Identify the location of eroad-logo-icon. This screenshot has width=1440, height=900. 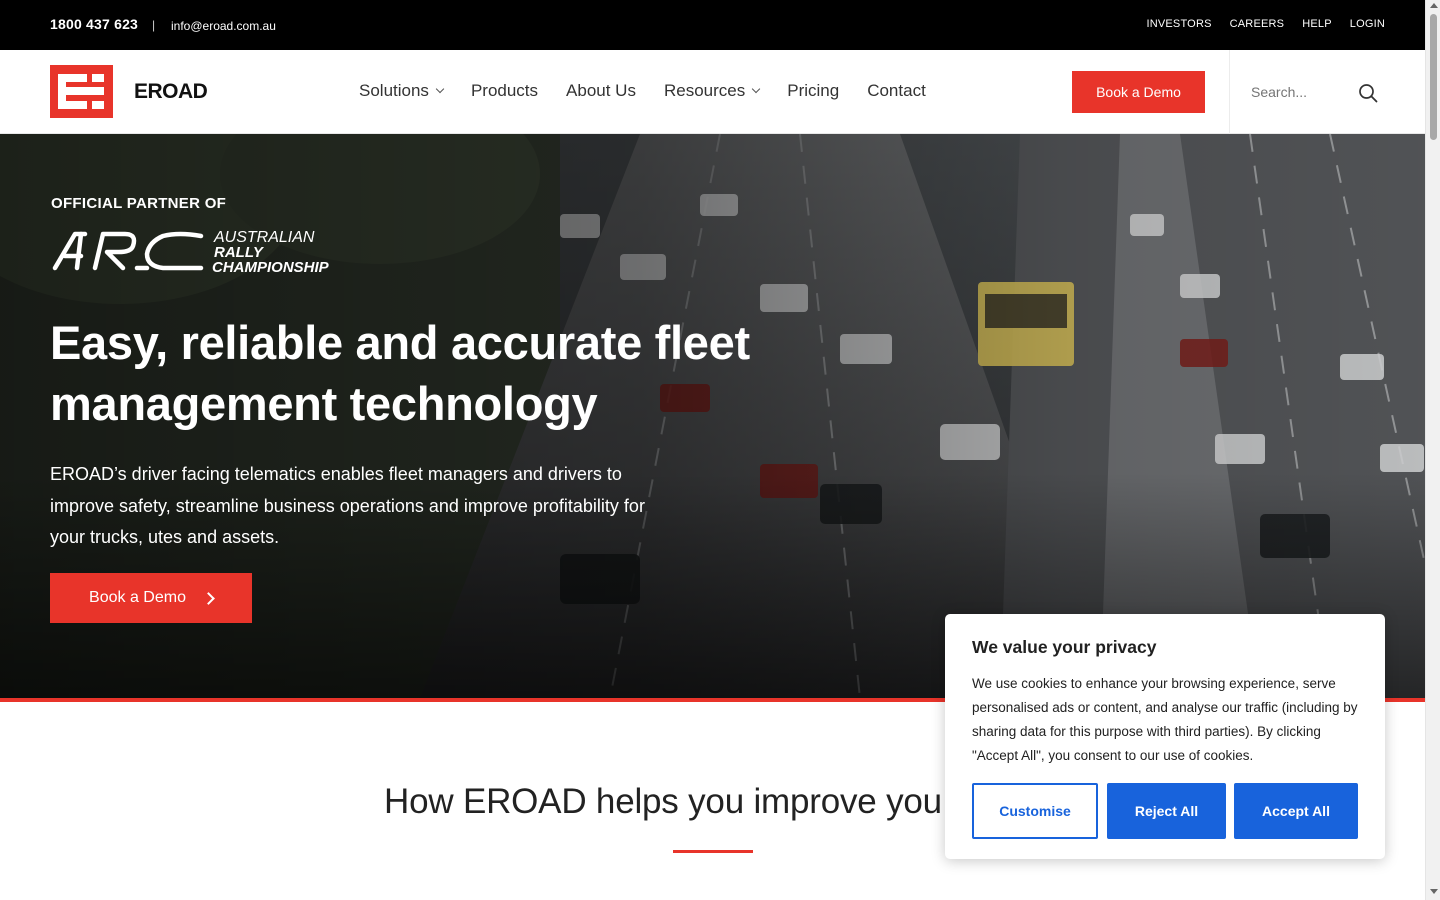
(81, 91).